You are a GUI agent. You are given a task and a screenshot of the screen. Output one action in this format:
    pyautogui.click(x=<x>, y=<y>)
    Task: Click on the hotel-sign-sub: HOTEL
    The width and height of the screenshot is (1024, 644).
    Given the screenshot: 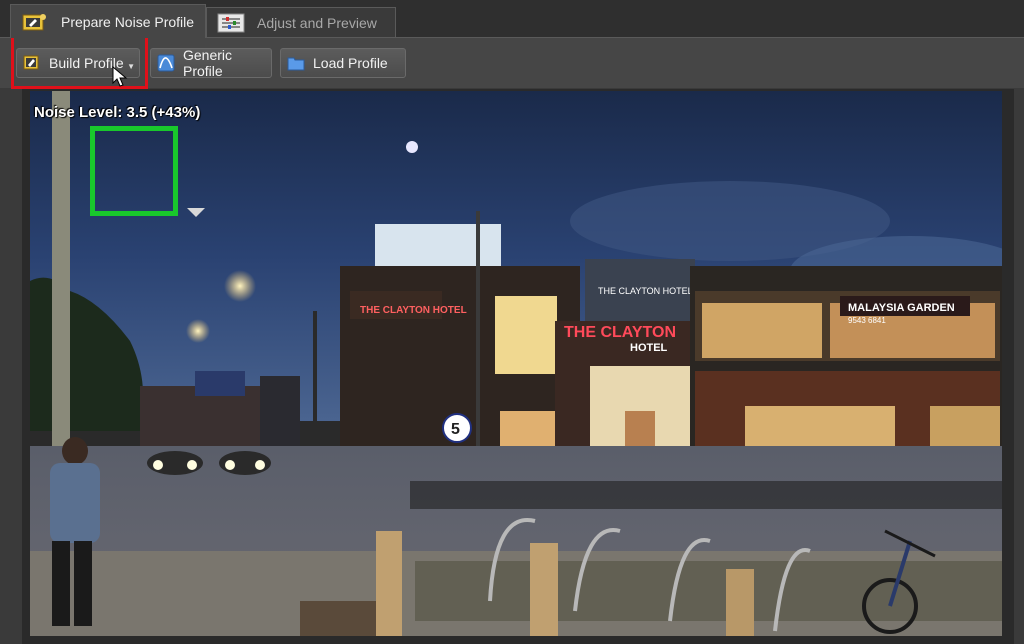 What is the action you would take?
    pyautogui.click(x=649, y=348)
    